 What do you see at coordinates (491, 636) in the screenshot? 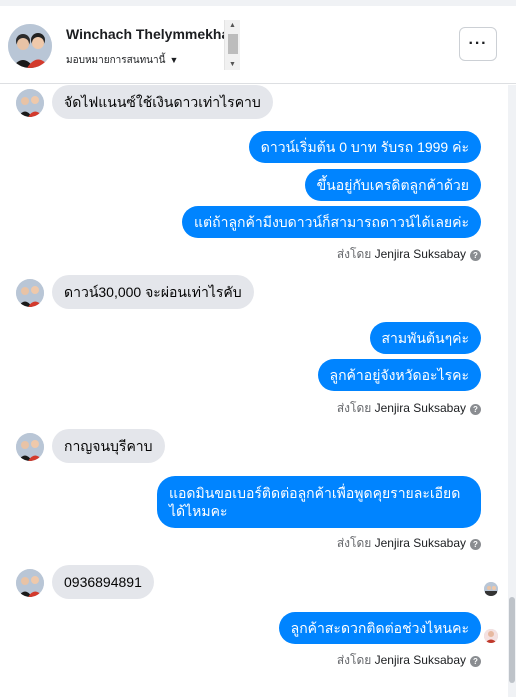
I see `agent-seen-avatar` at bounding box center [491, 636].